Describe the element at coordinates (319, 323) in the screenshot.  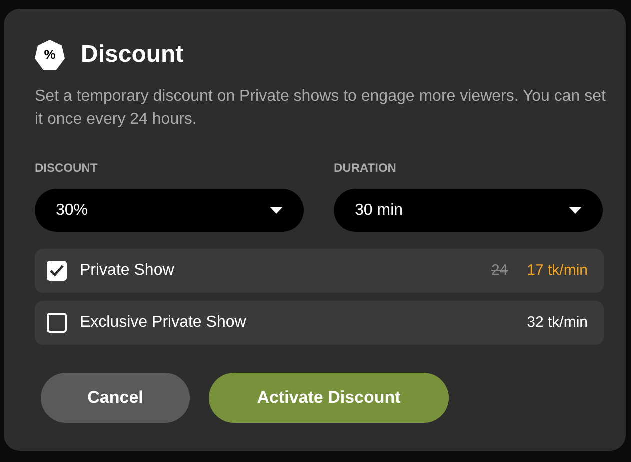
I see `option-row: Exclusive Private Show 32 tk/min` at that location.